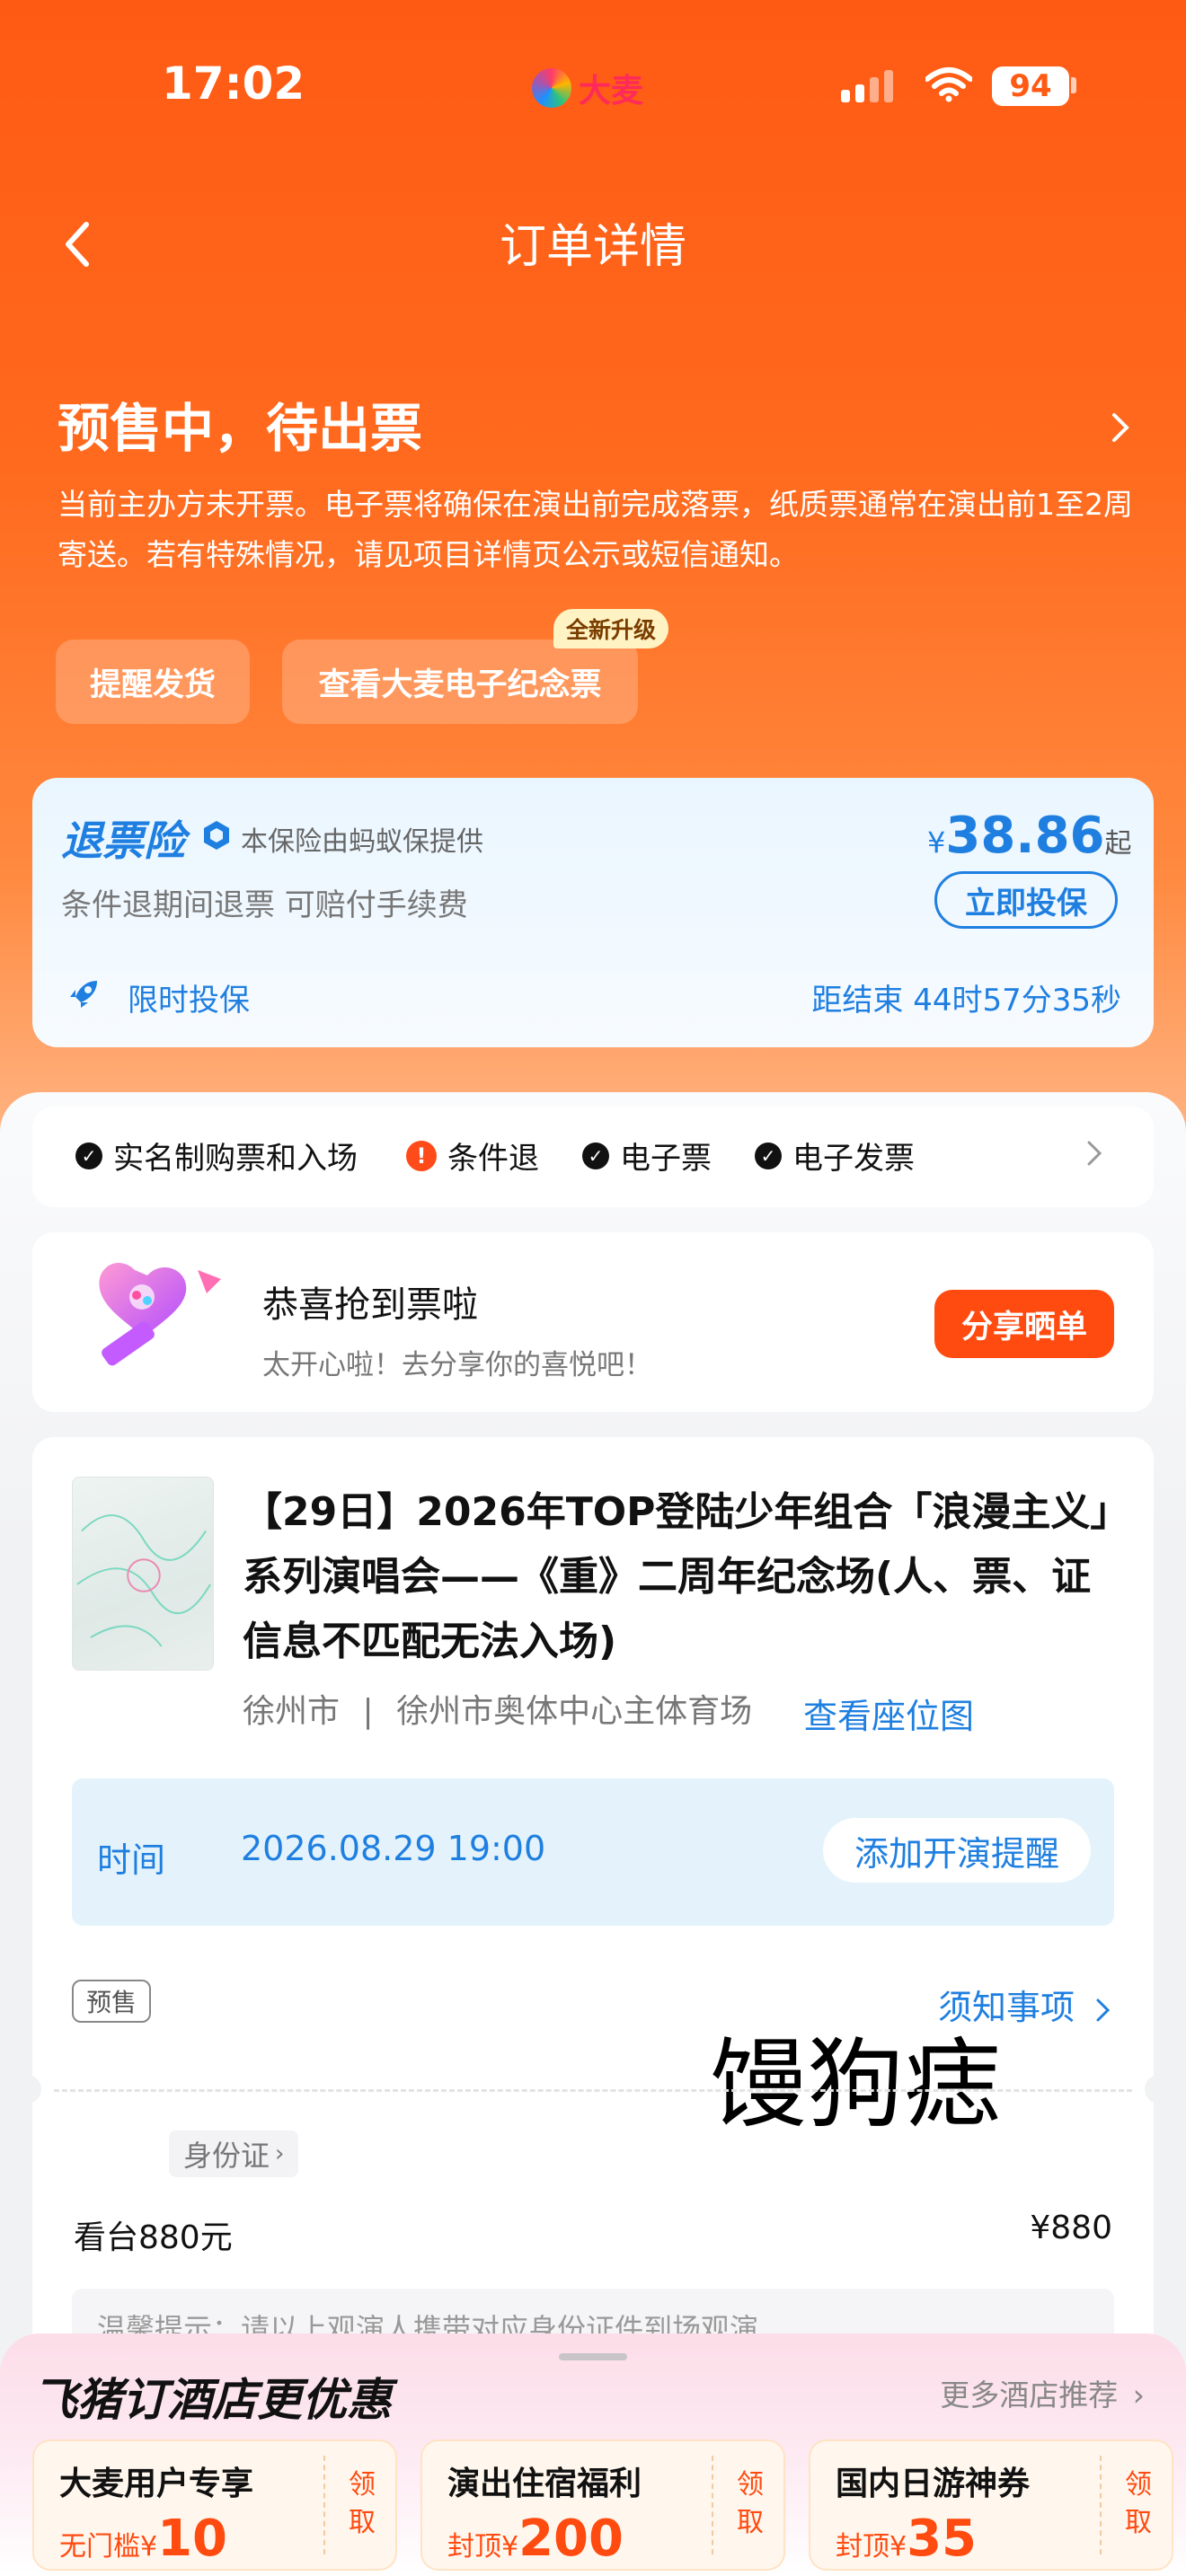 The width and height of the screenshot is (1186, 2576). I want to click on damai-app-badge: 大麦, so click(587, 88).